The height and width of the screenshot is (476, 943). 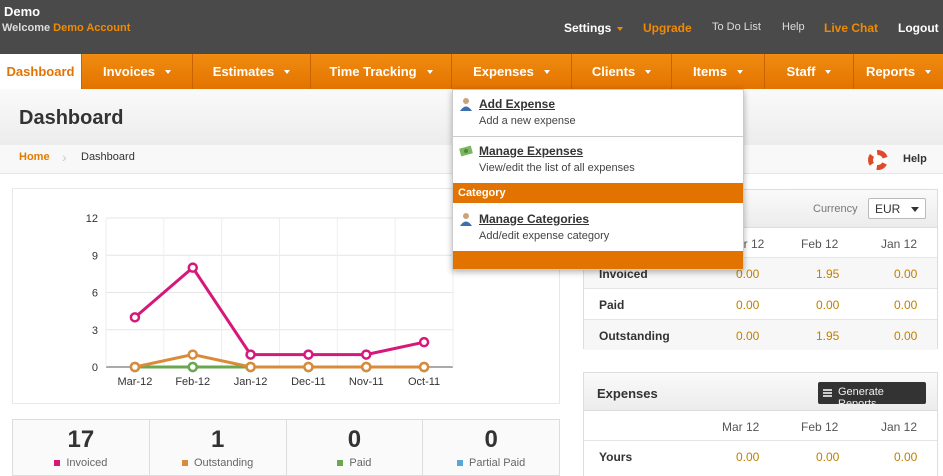 What do you see at coordinates (741, 427) in the screenshot?
I see `col-header: Mar 12` at bounding box center [741, 427].